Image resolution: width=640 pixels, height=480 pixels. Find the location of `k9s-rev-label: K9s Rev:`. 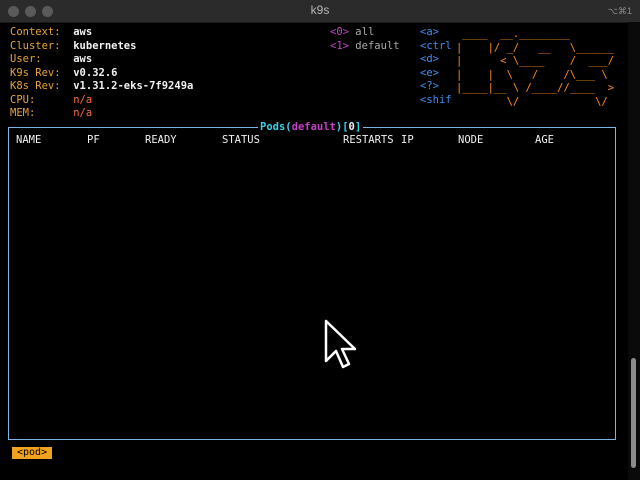

k9s-rev-label: K9s Rev: is located at coordinates (35, 72).